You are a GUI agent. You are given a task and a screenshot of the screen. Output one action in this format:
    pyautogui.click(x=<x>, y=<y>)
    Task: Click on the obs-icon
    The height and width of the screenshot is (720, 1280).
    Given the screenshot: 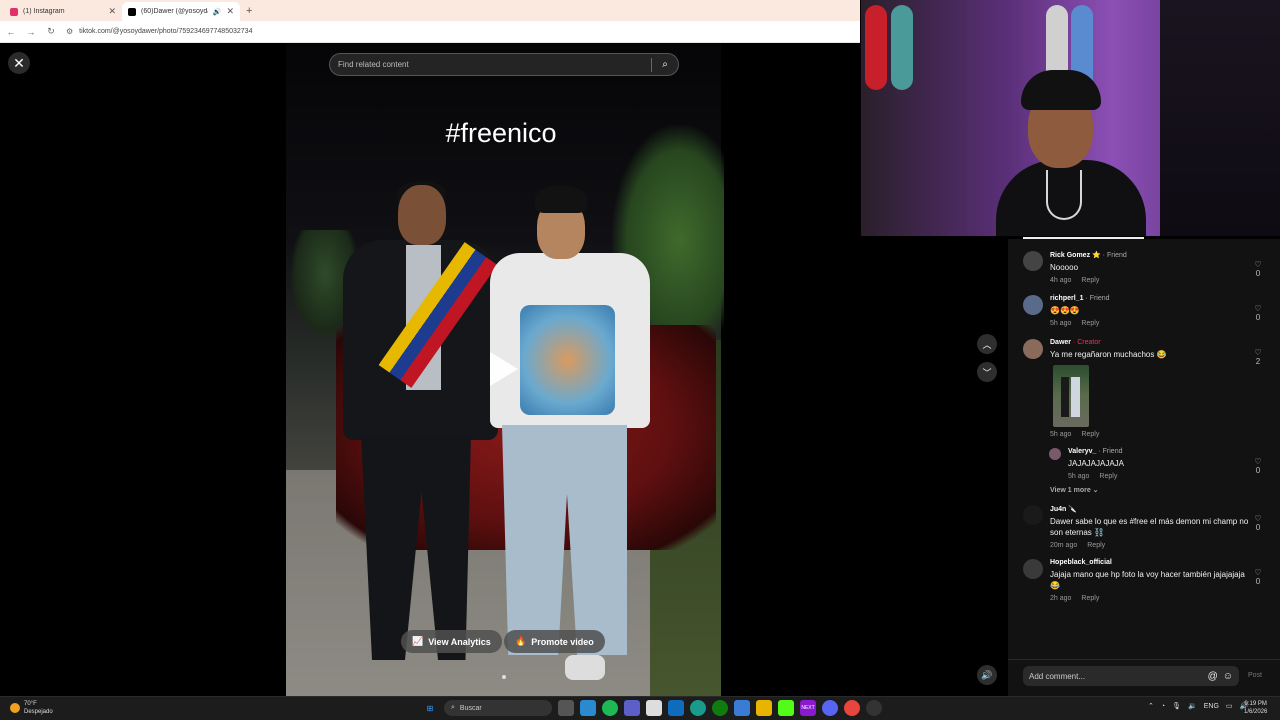 What is the action you would take?
    pyautogui.click(x=874, y=708)
    